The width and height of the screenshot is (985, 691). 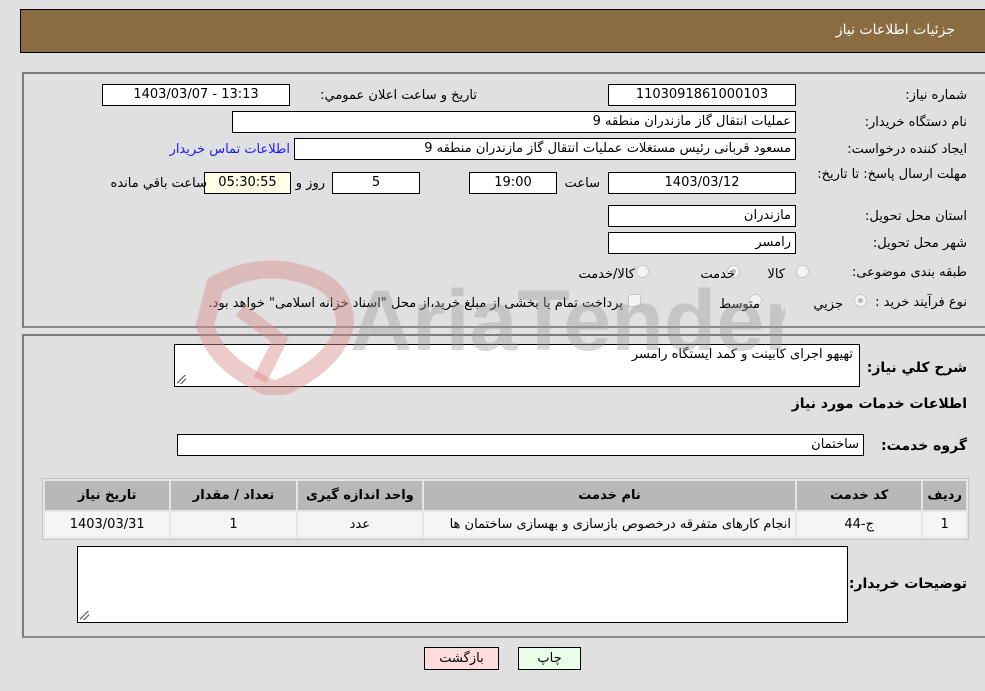 I want to click on buyer-org-label: نام دستگاه خریدار:, so click(x=915, y=122).